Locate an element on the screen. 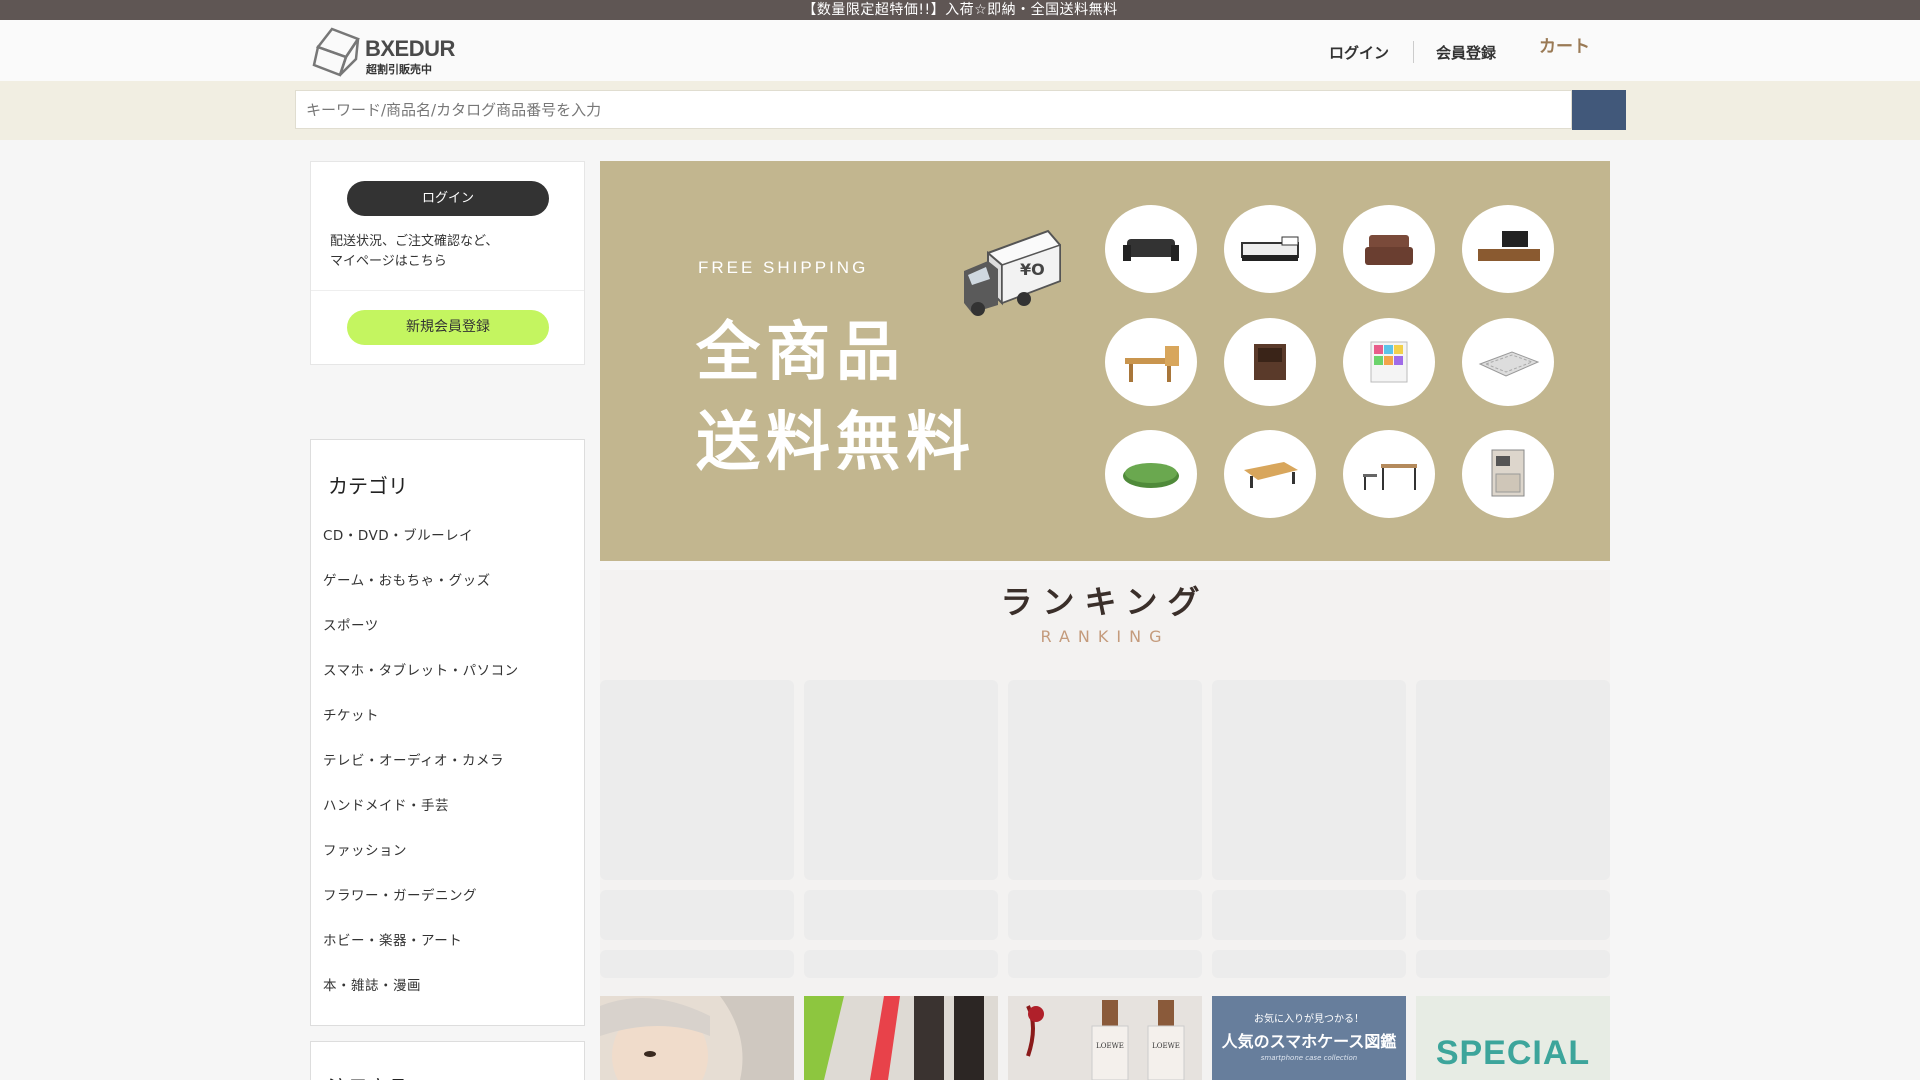  site-logo: BXEDUR 超割引販売中 is located at coordinates (397, 52).